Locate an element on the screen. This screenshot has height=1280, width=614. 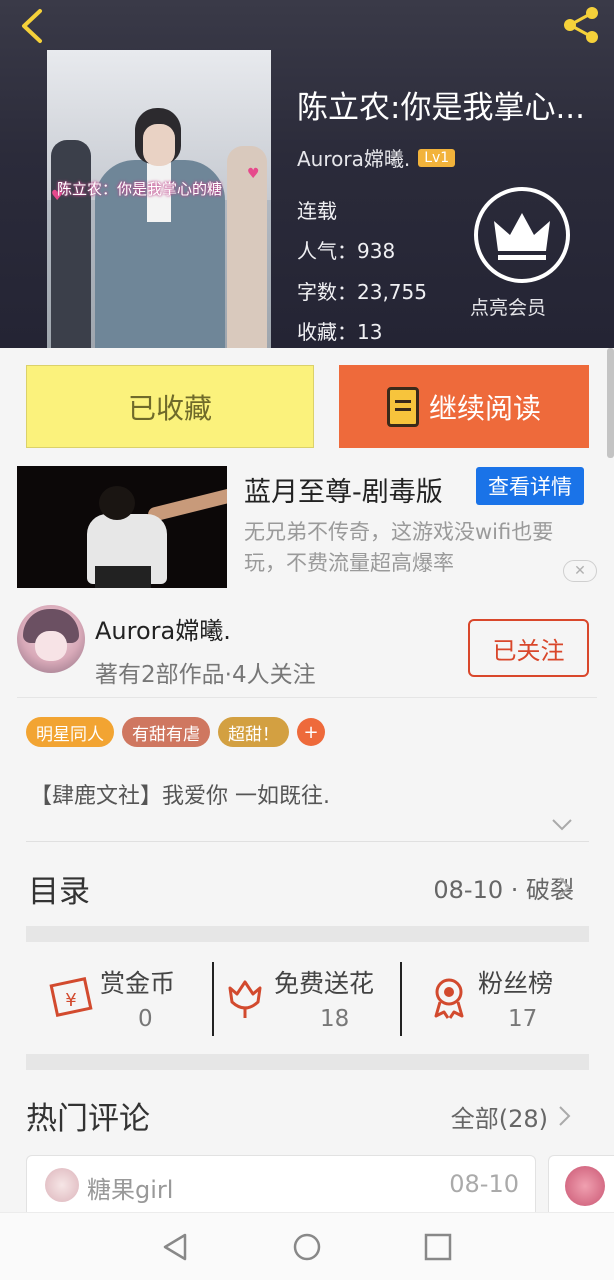
toc-title: 目录 is located at coordinates (59, 888).